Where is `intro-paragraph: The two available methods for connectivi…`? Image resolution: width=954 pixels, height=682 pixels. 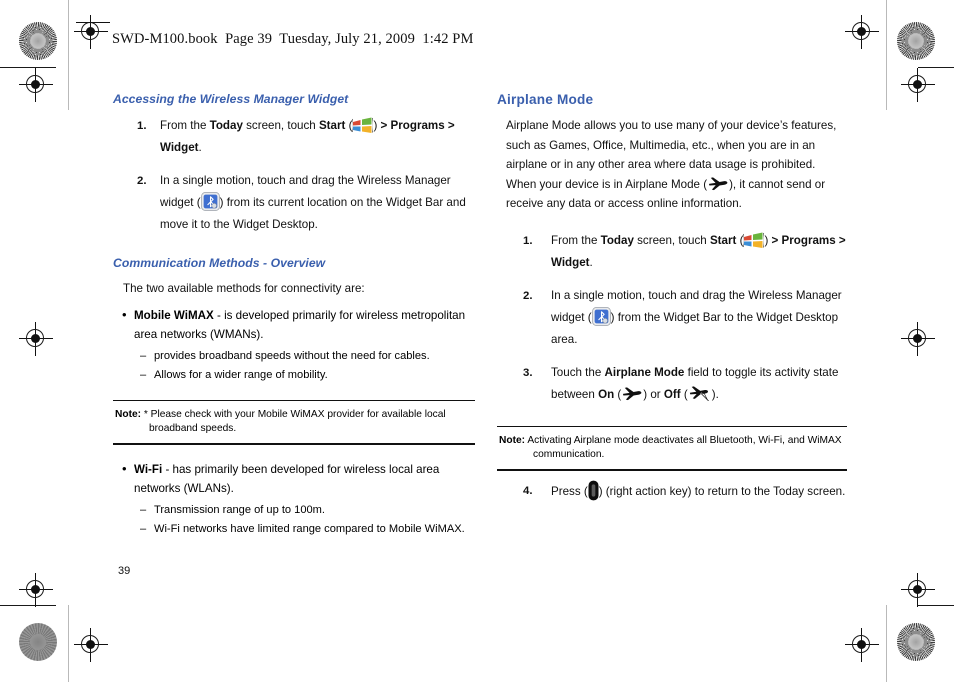
intro-paragraph: The two available methods for connectivi… is located at coordinates (244, 288).